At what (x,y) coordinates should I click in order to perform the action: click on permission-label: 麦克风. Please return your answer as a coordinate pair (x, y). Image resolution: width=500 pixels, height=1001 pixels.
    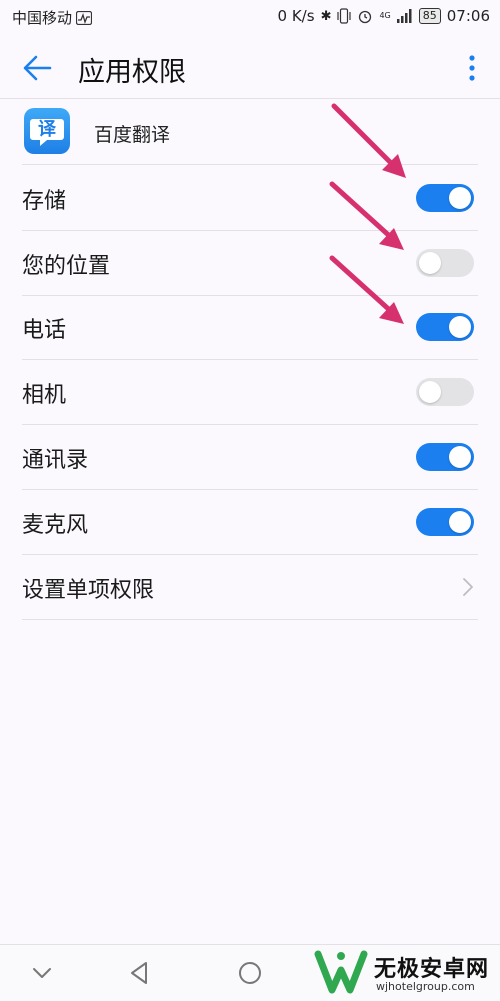
    Looking at the image, I should click on (55, 525).